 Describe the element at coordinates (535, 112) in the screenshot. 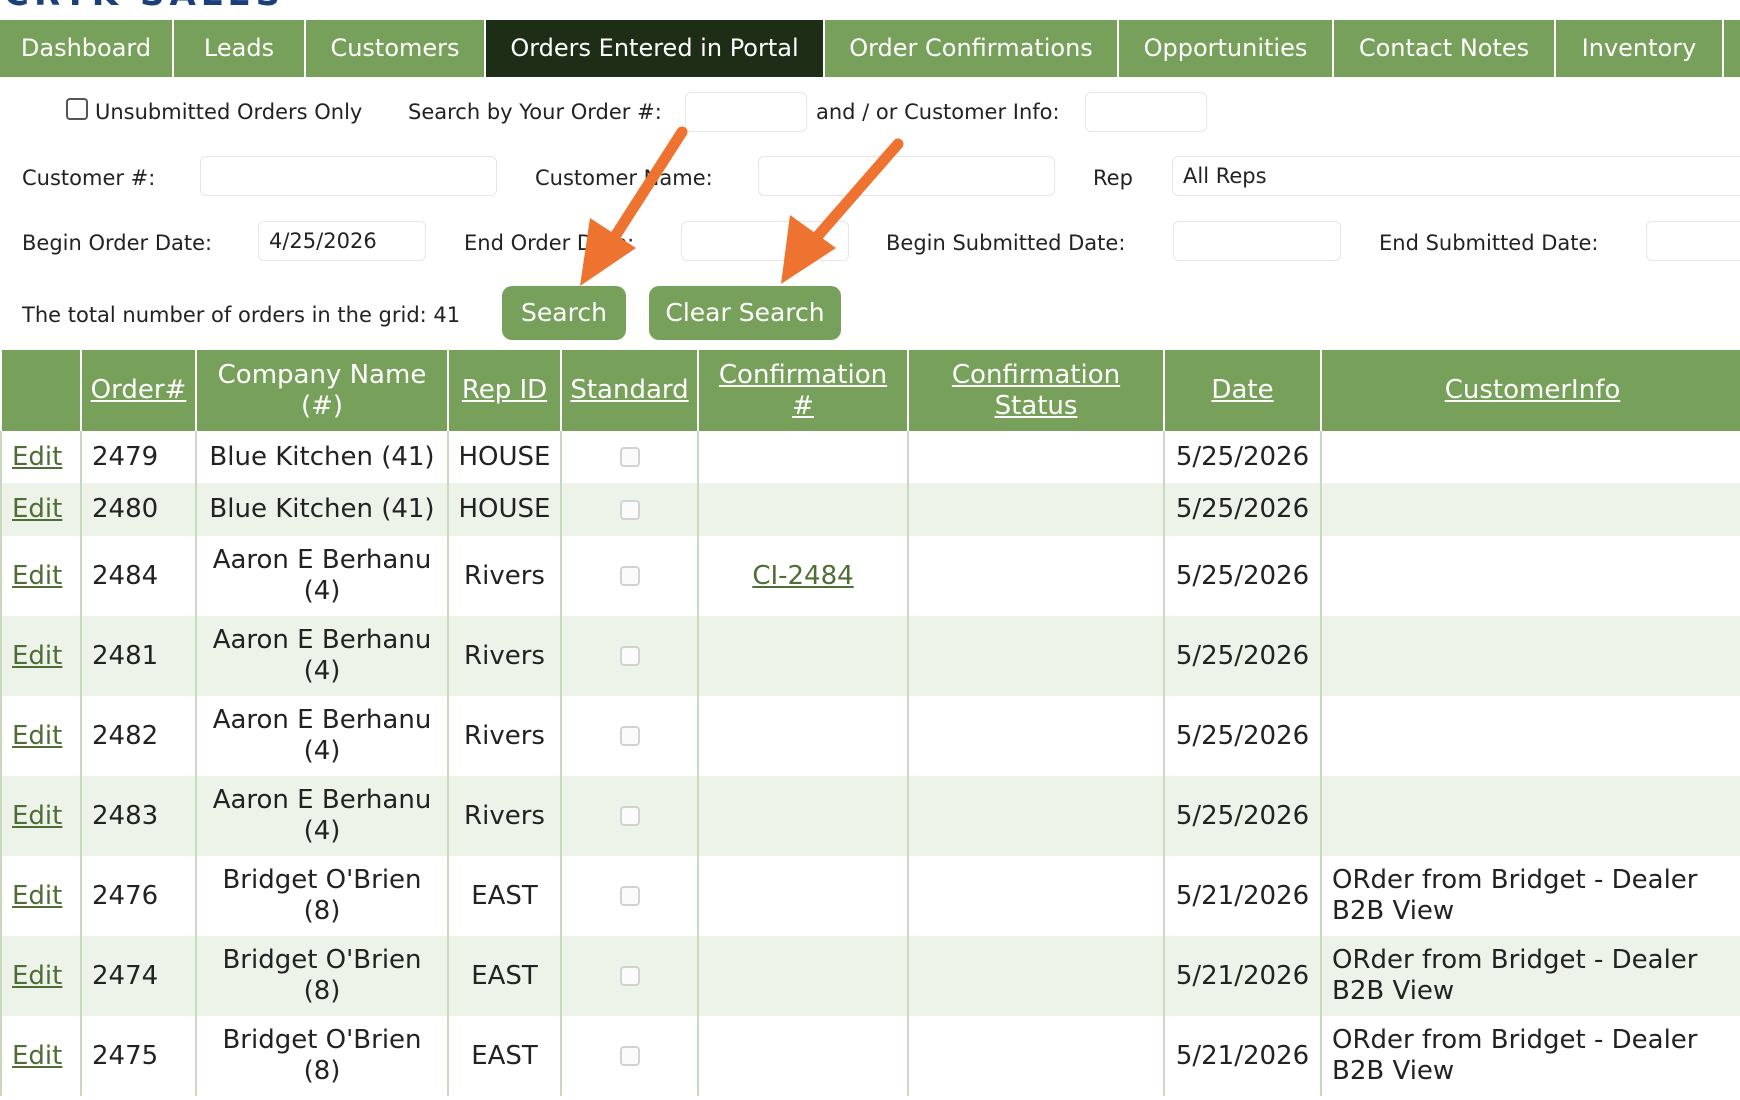

I see `search-order-label: Search by Your Order #:` at that location.